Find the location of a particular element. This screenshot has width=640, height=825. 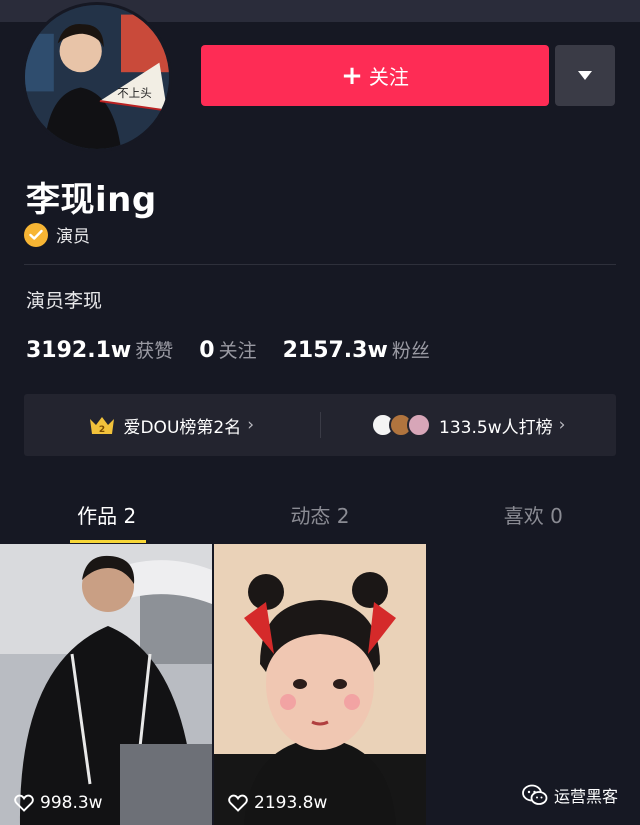

wechat-icon is located at coordinates (535, 794).